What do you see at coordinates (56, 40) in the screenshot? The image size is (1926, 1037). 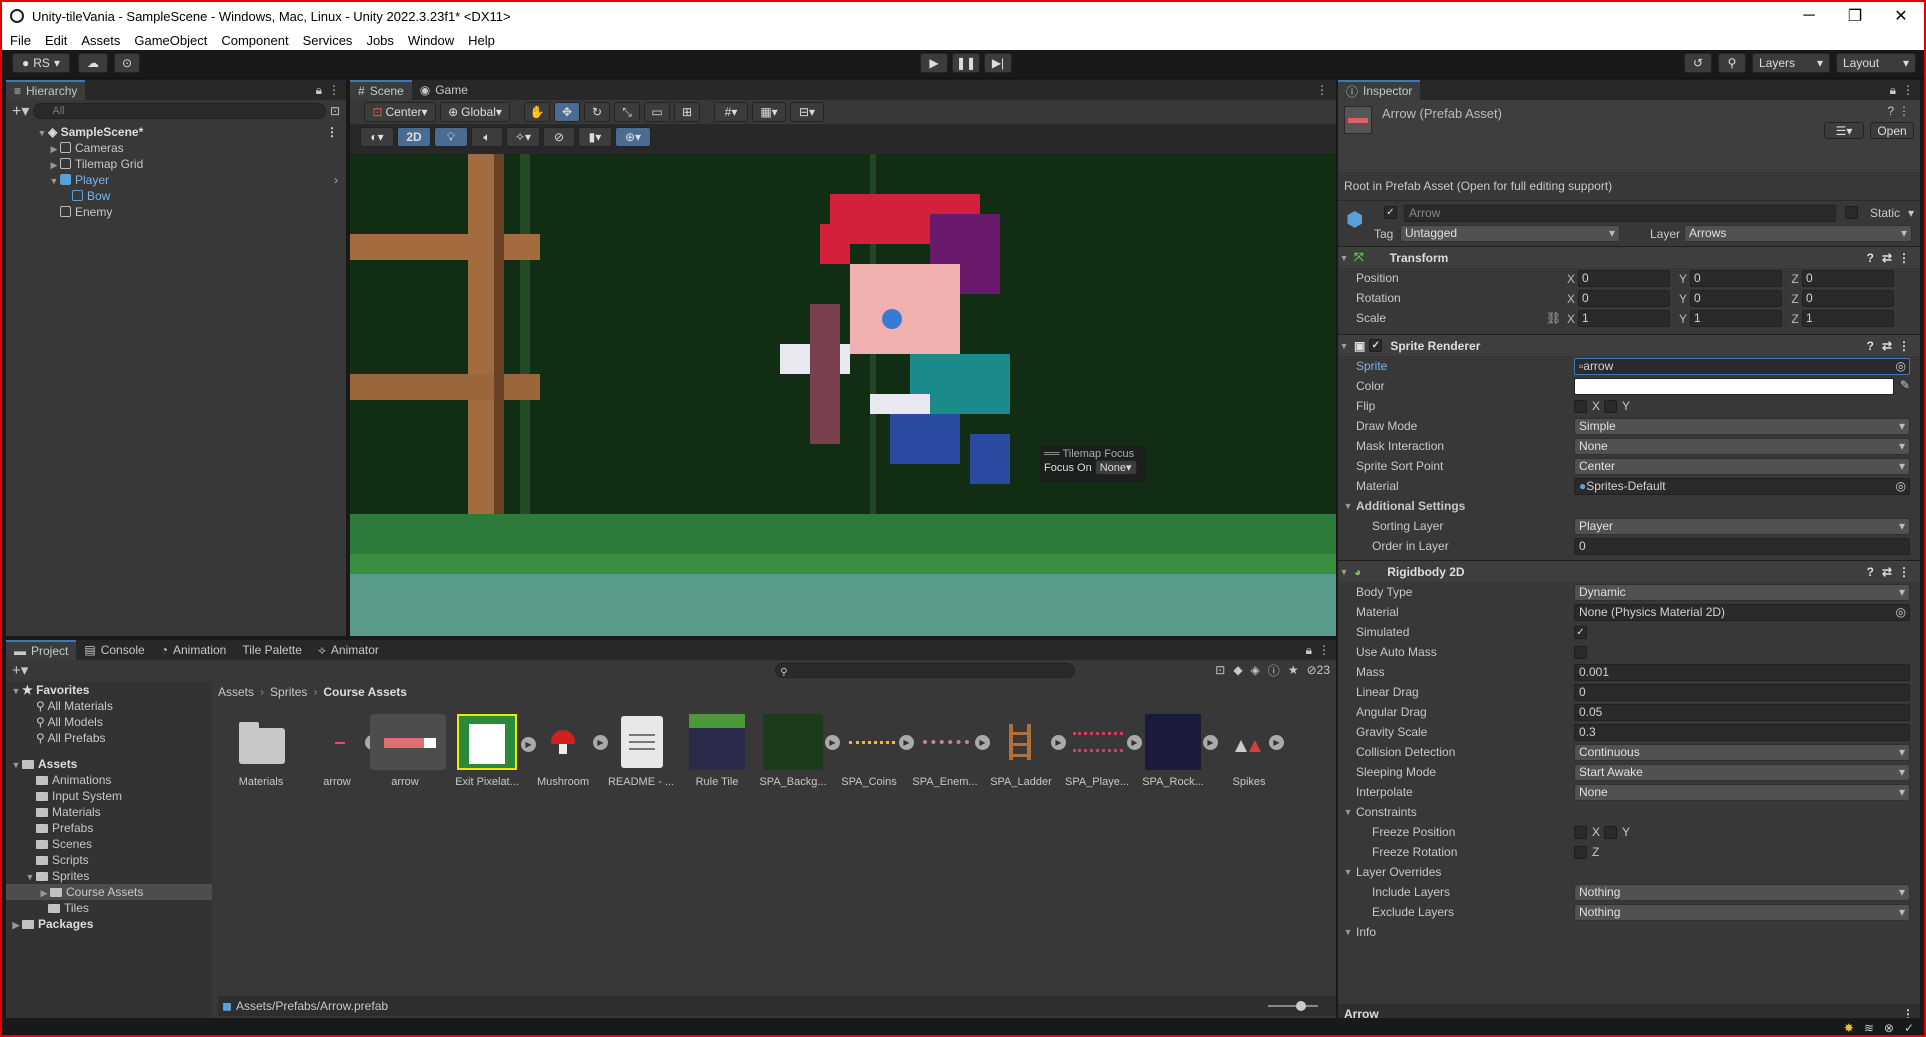 I see `menu-edit: Edit` at bounding box center [56, 40].